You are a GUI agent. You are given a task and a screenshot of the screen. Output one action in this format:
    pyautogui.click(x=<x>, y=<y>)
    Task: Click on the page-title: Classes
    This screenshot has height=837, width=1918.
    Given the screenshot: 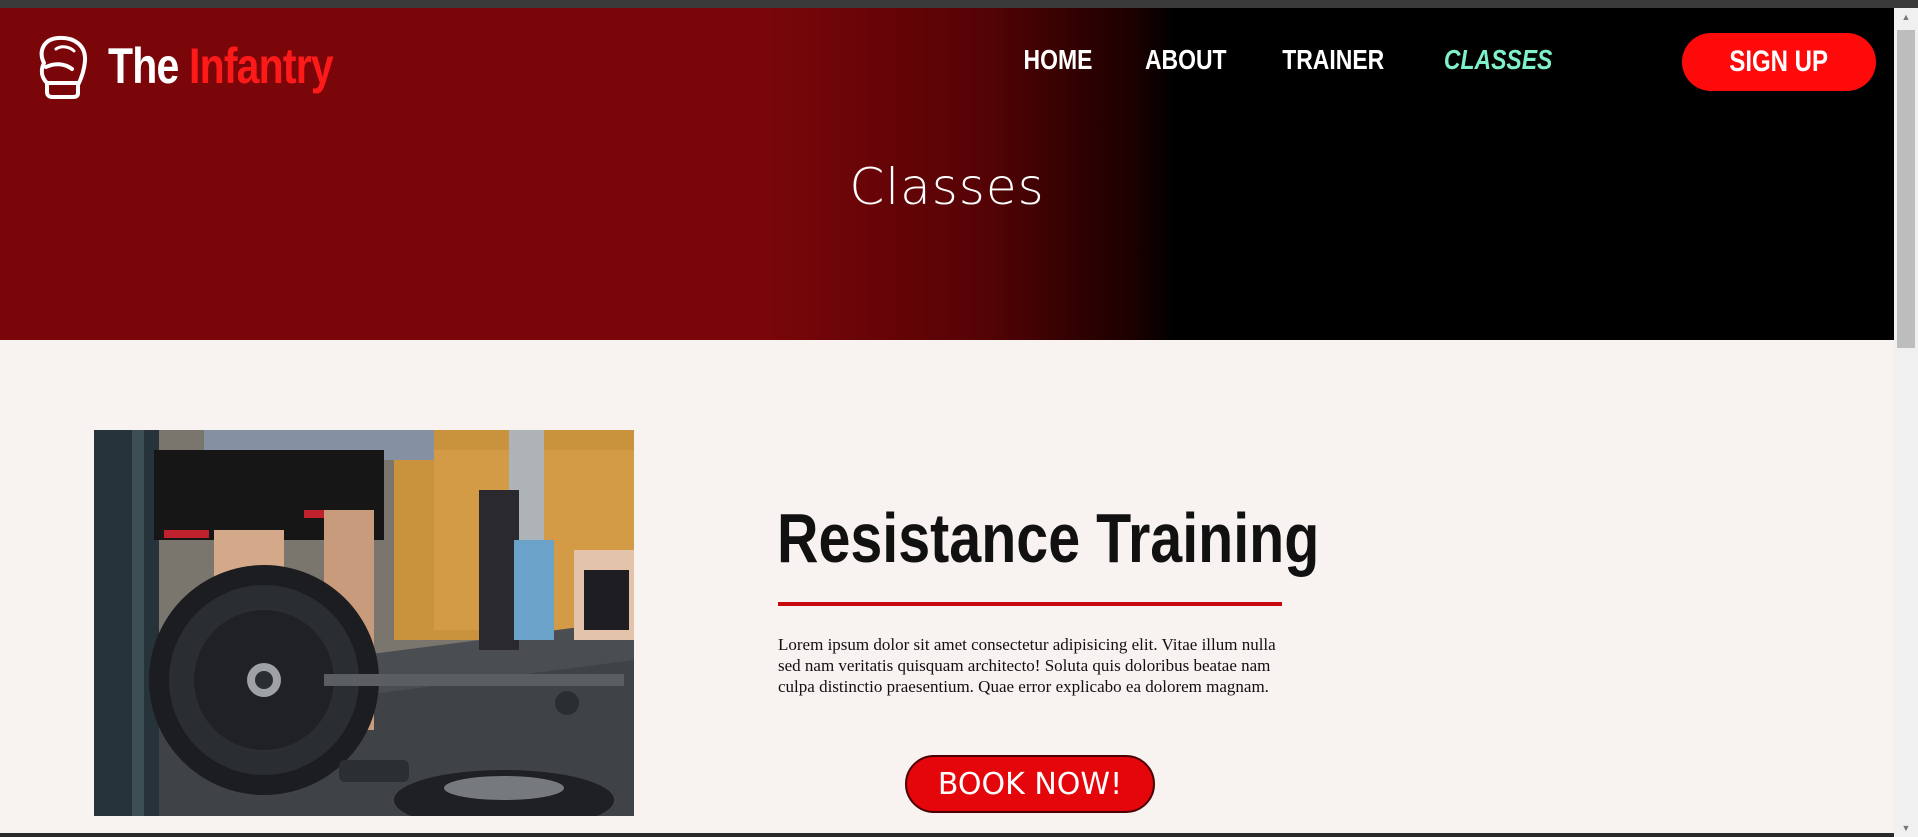 What is the action you would take?
    pyautogui.click(x=947, y=187)
    